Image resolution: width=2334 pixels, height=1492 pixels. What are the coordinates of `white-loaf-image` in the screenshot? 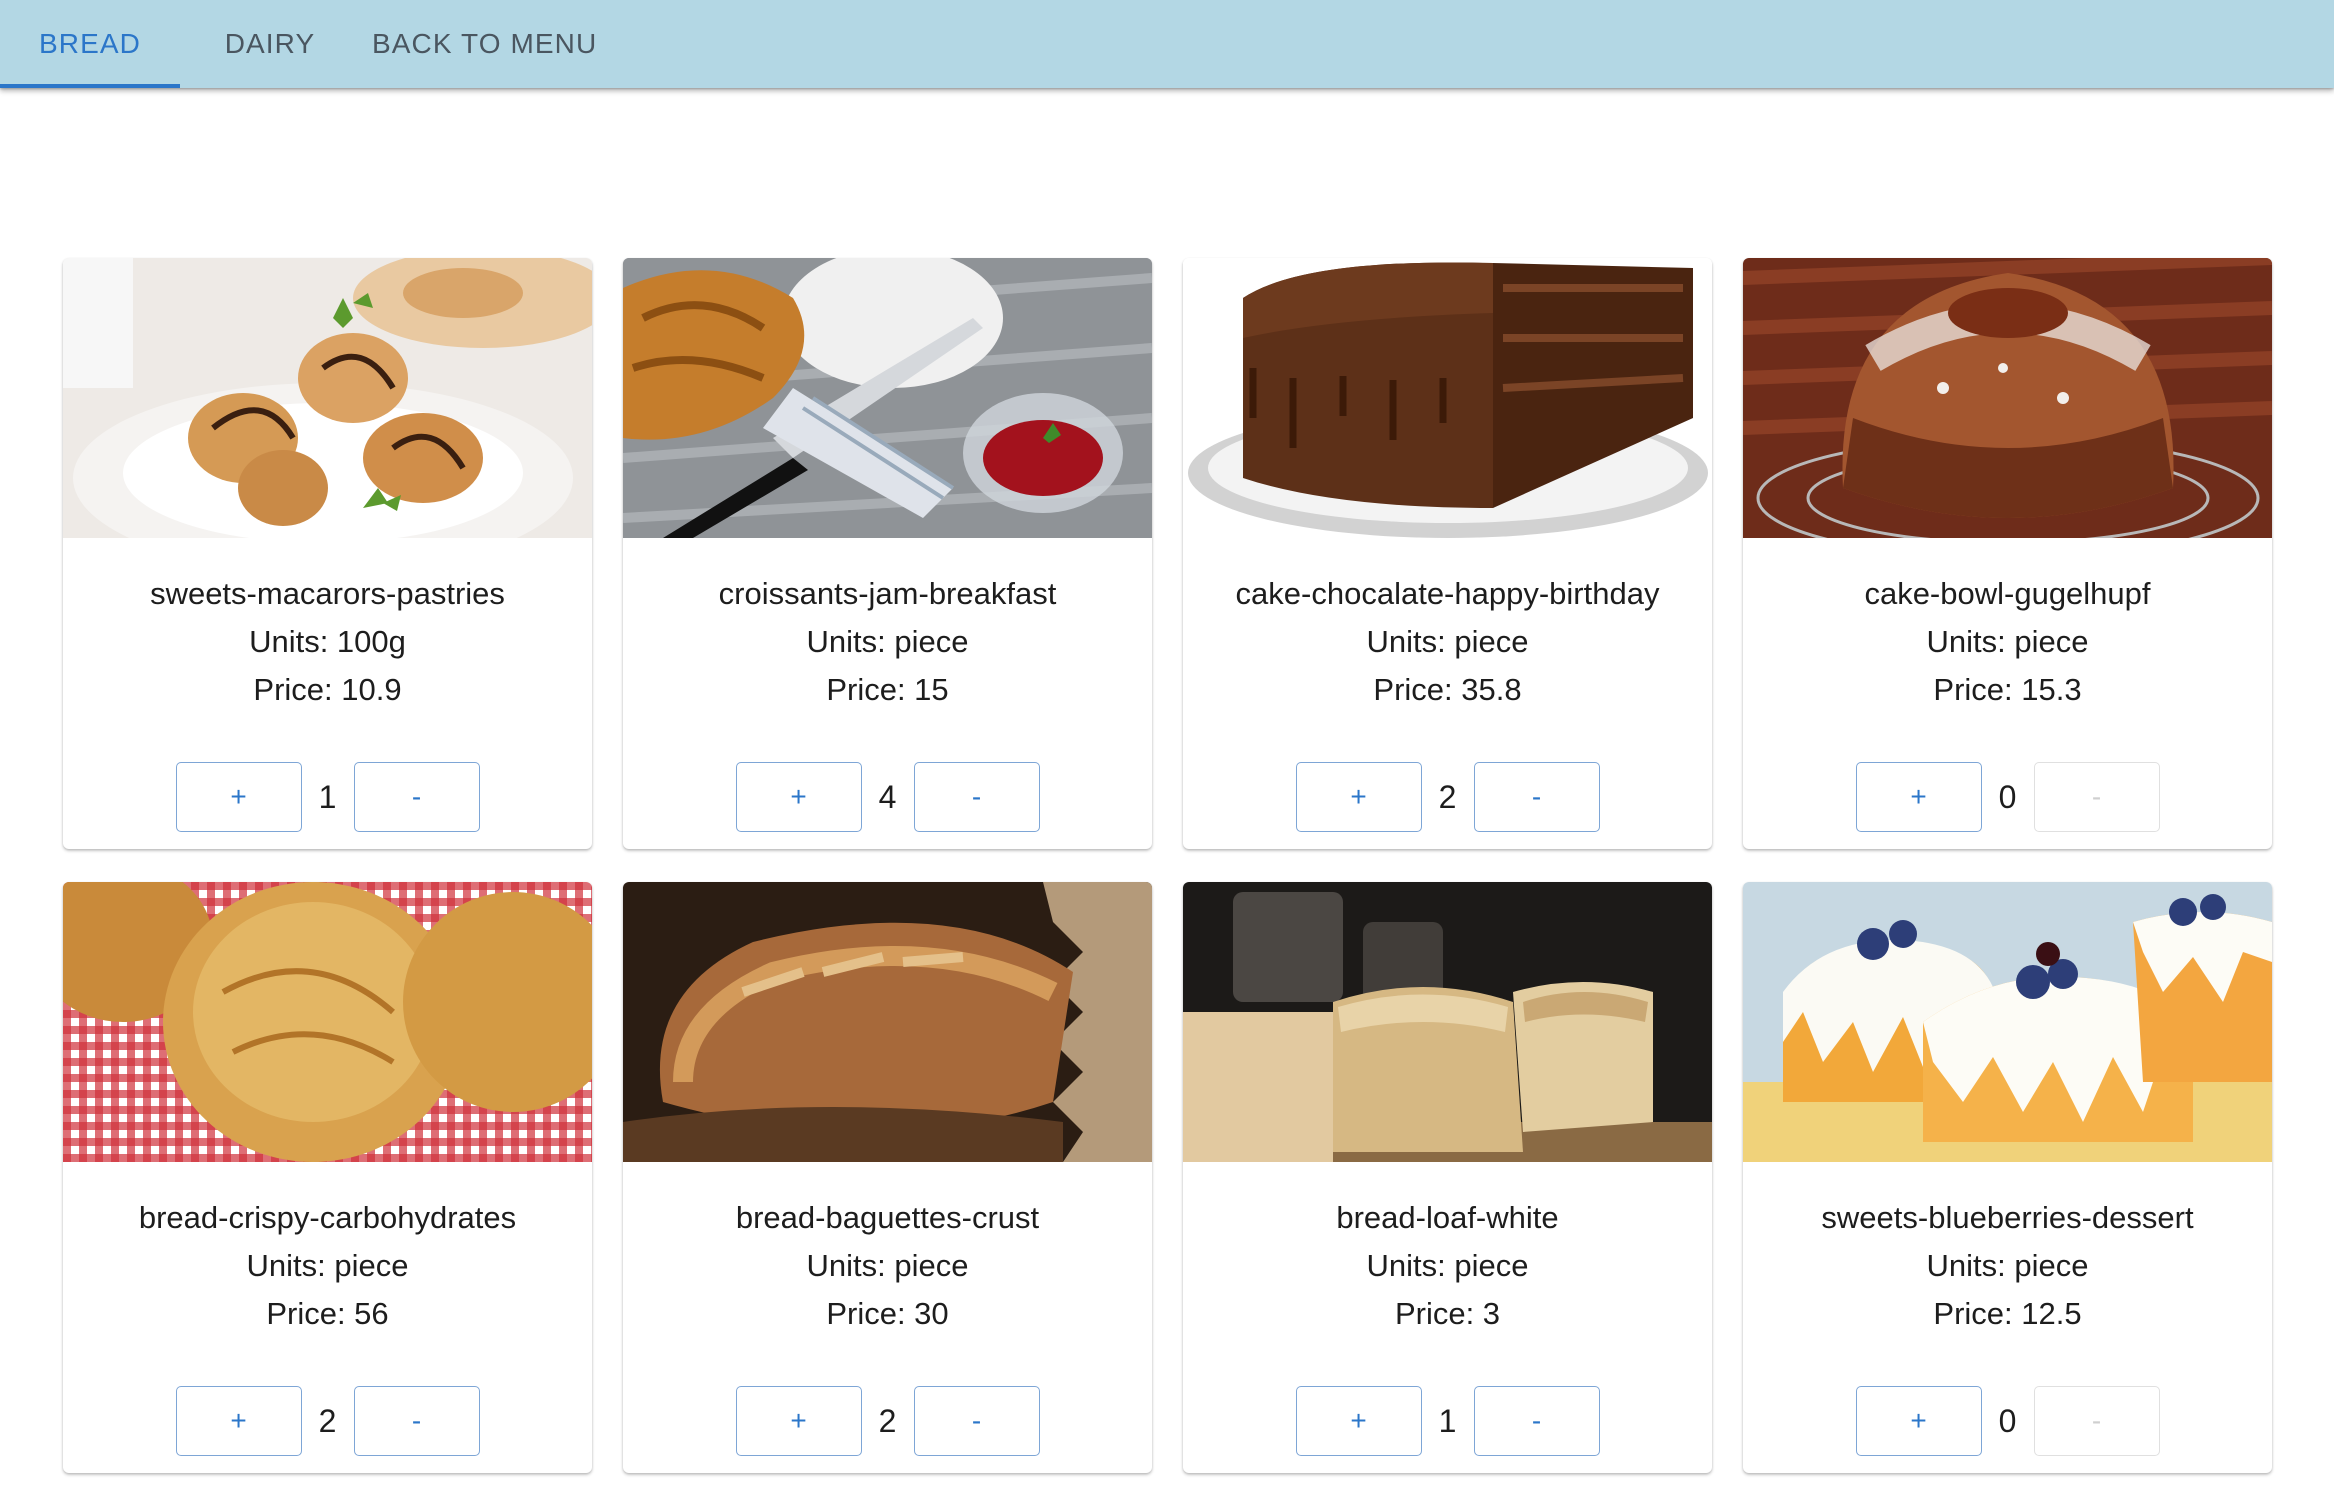 It's located at (1447, 1022).